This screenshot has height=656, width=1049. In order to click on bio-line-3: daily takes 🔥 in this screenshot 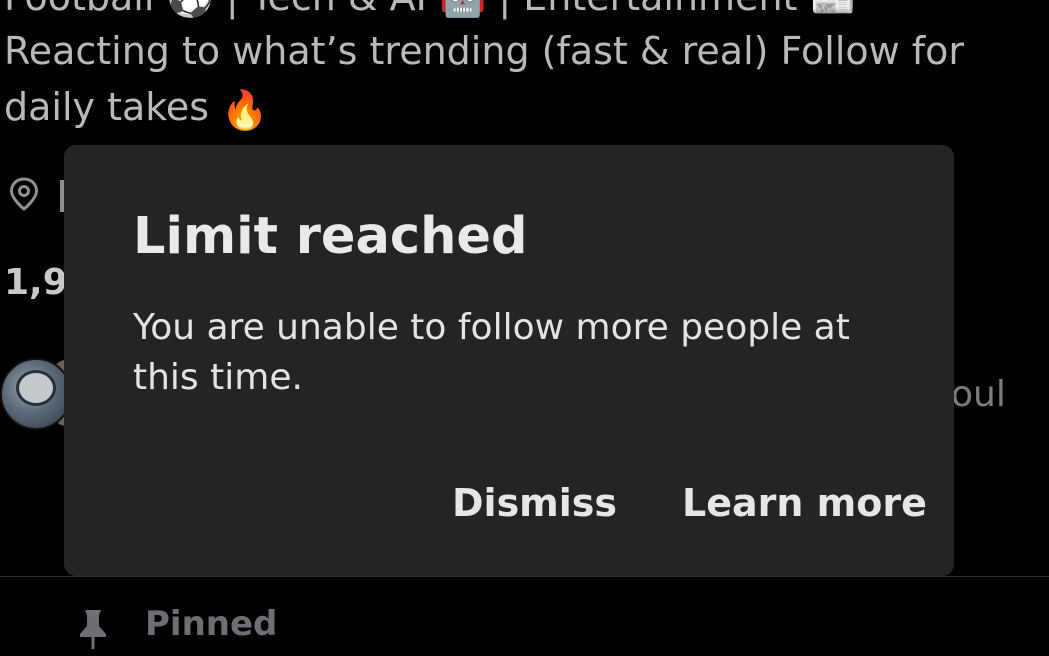, I will do `click(136, 108)`.